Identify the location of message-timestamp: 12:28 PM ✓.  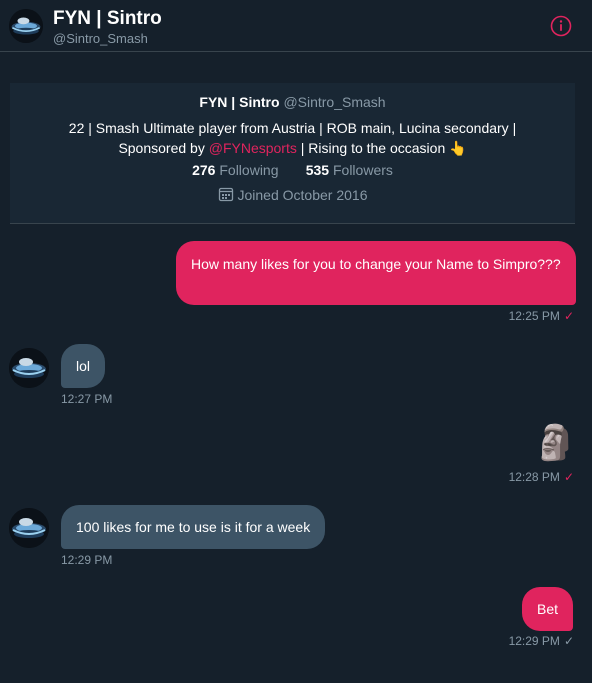
(541, 477).